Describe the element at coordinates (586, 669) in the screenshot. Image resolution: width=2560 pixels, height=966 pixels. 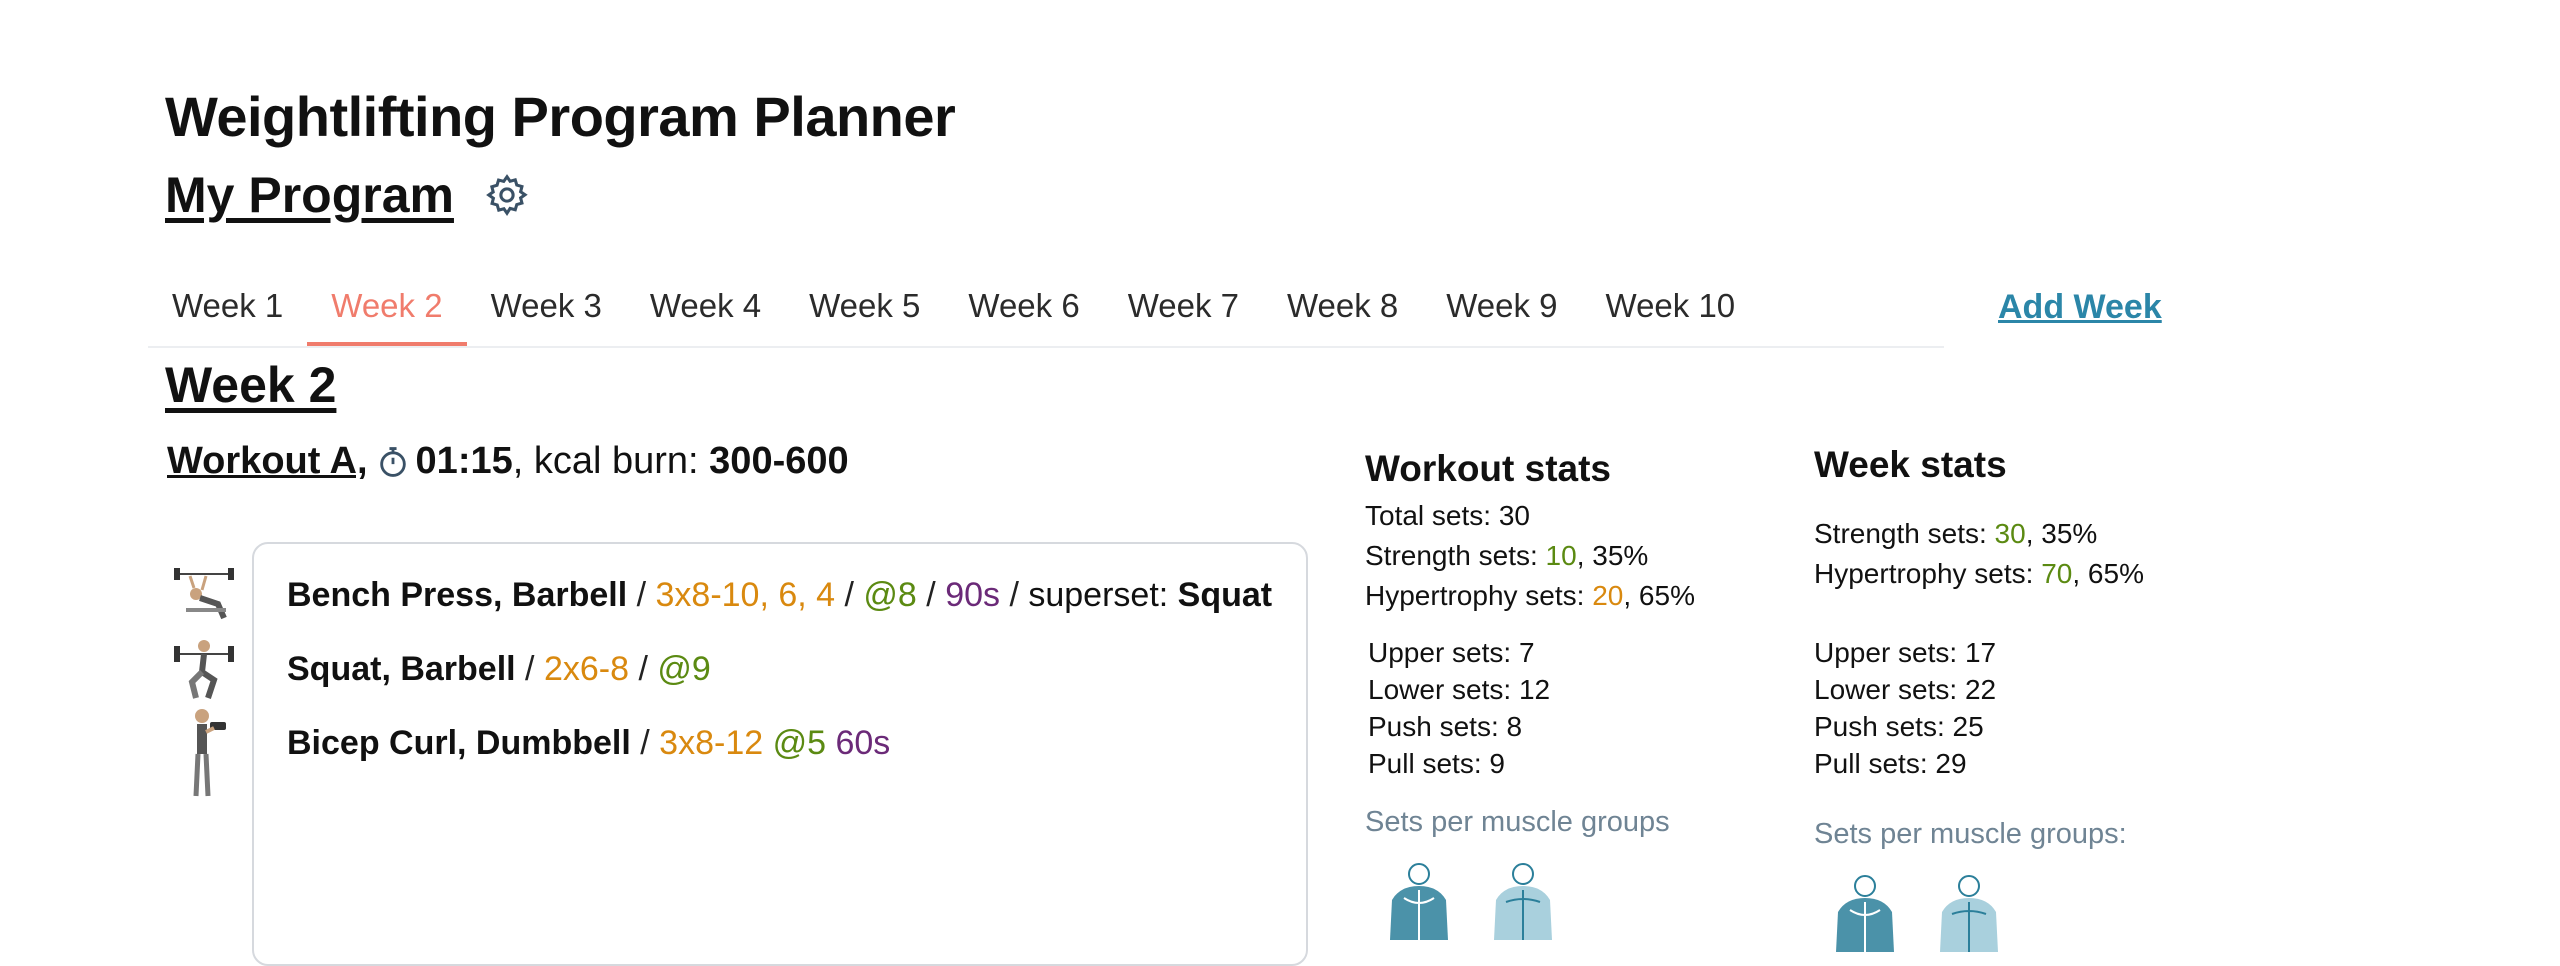
I see `exercise-sets: 2x6-8` at that location.